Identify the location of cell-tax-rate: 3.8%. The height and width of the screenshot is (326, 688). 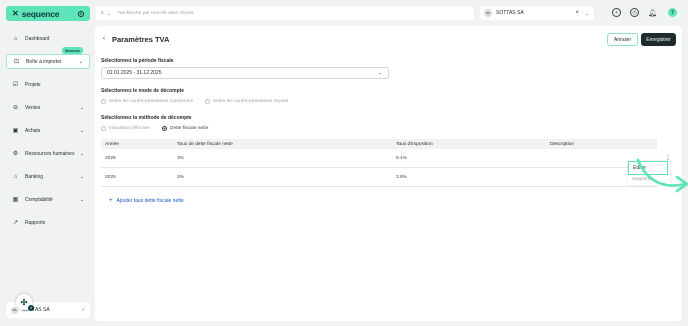
(401, 177).